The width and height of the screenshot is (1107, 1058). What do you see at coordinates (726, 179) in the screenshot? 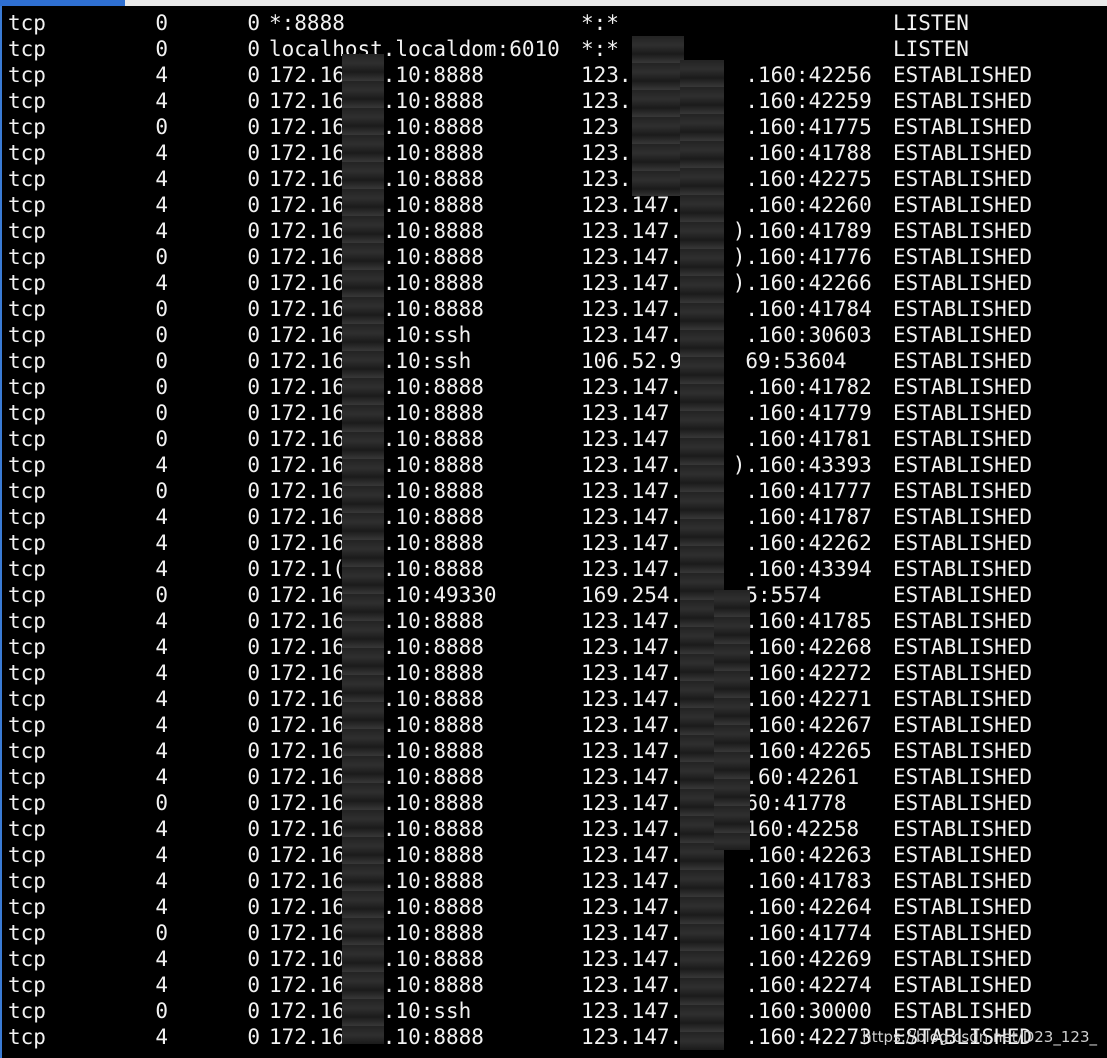
I see `foreign-address-cell: 123.1 .160:42275` at bounding box center [726, 179].